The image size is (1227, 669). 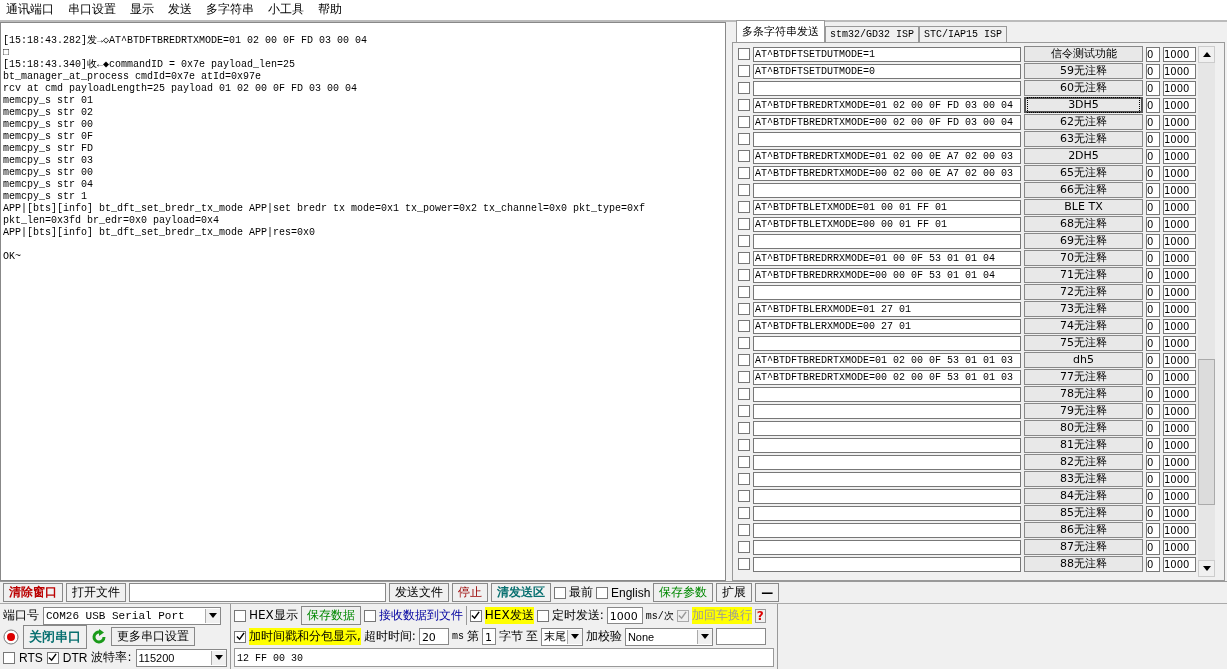 What do you see at coordinates (887, 309) in the screenshot?
I see `command-field: AT^BTDFTBLERXMODE=01 27 01` at bounding box center [887, 309].